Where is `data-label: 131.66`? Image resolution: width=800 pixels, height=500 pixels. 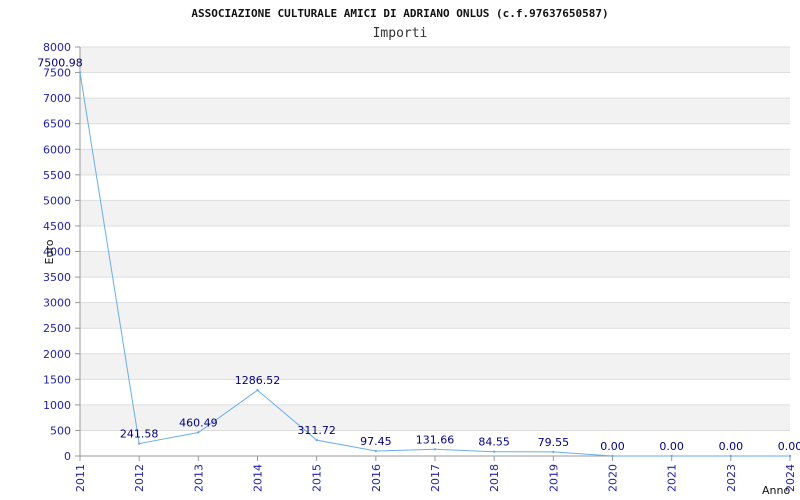
data-label: 131.66 is located at coordinates (435, 439).